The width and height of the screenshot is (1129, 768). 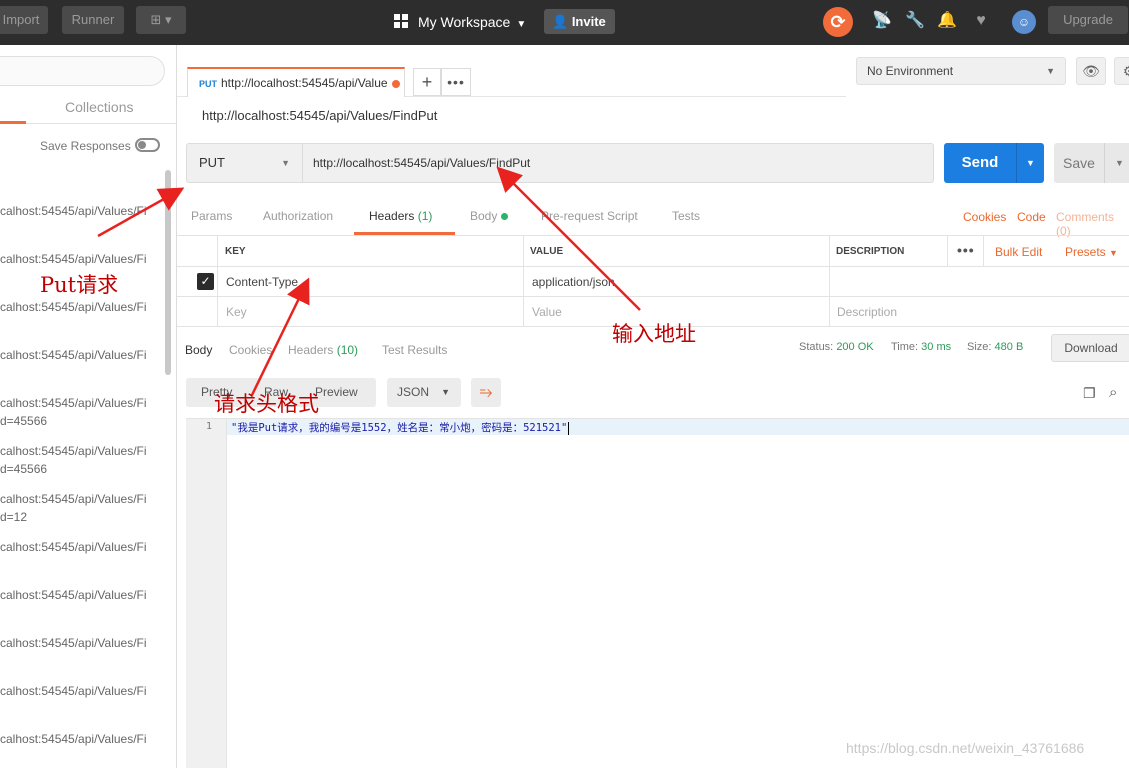 What do you see at coordinates (981, 21) in the screenshot?
I see `heart-icon: ♥` at bounding box center [981, 21].